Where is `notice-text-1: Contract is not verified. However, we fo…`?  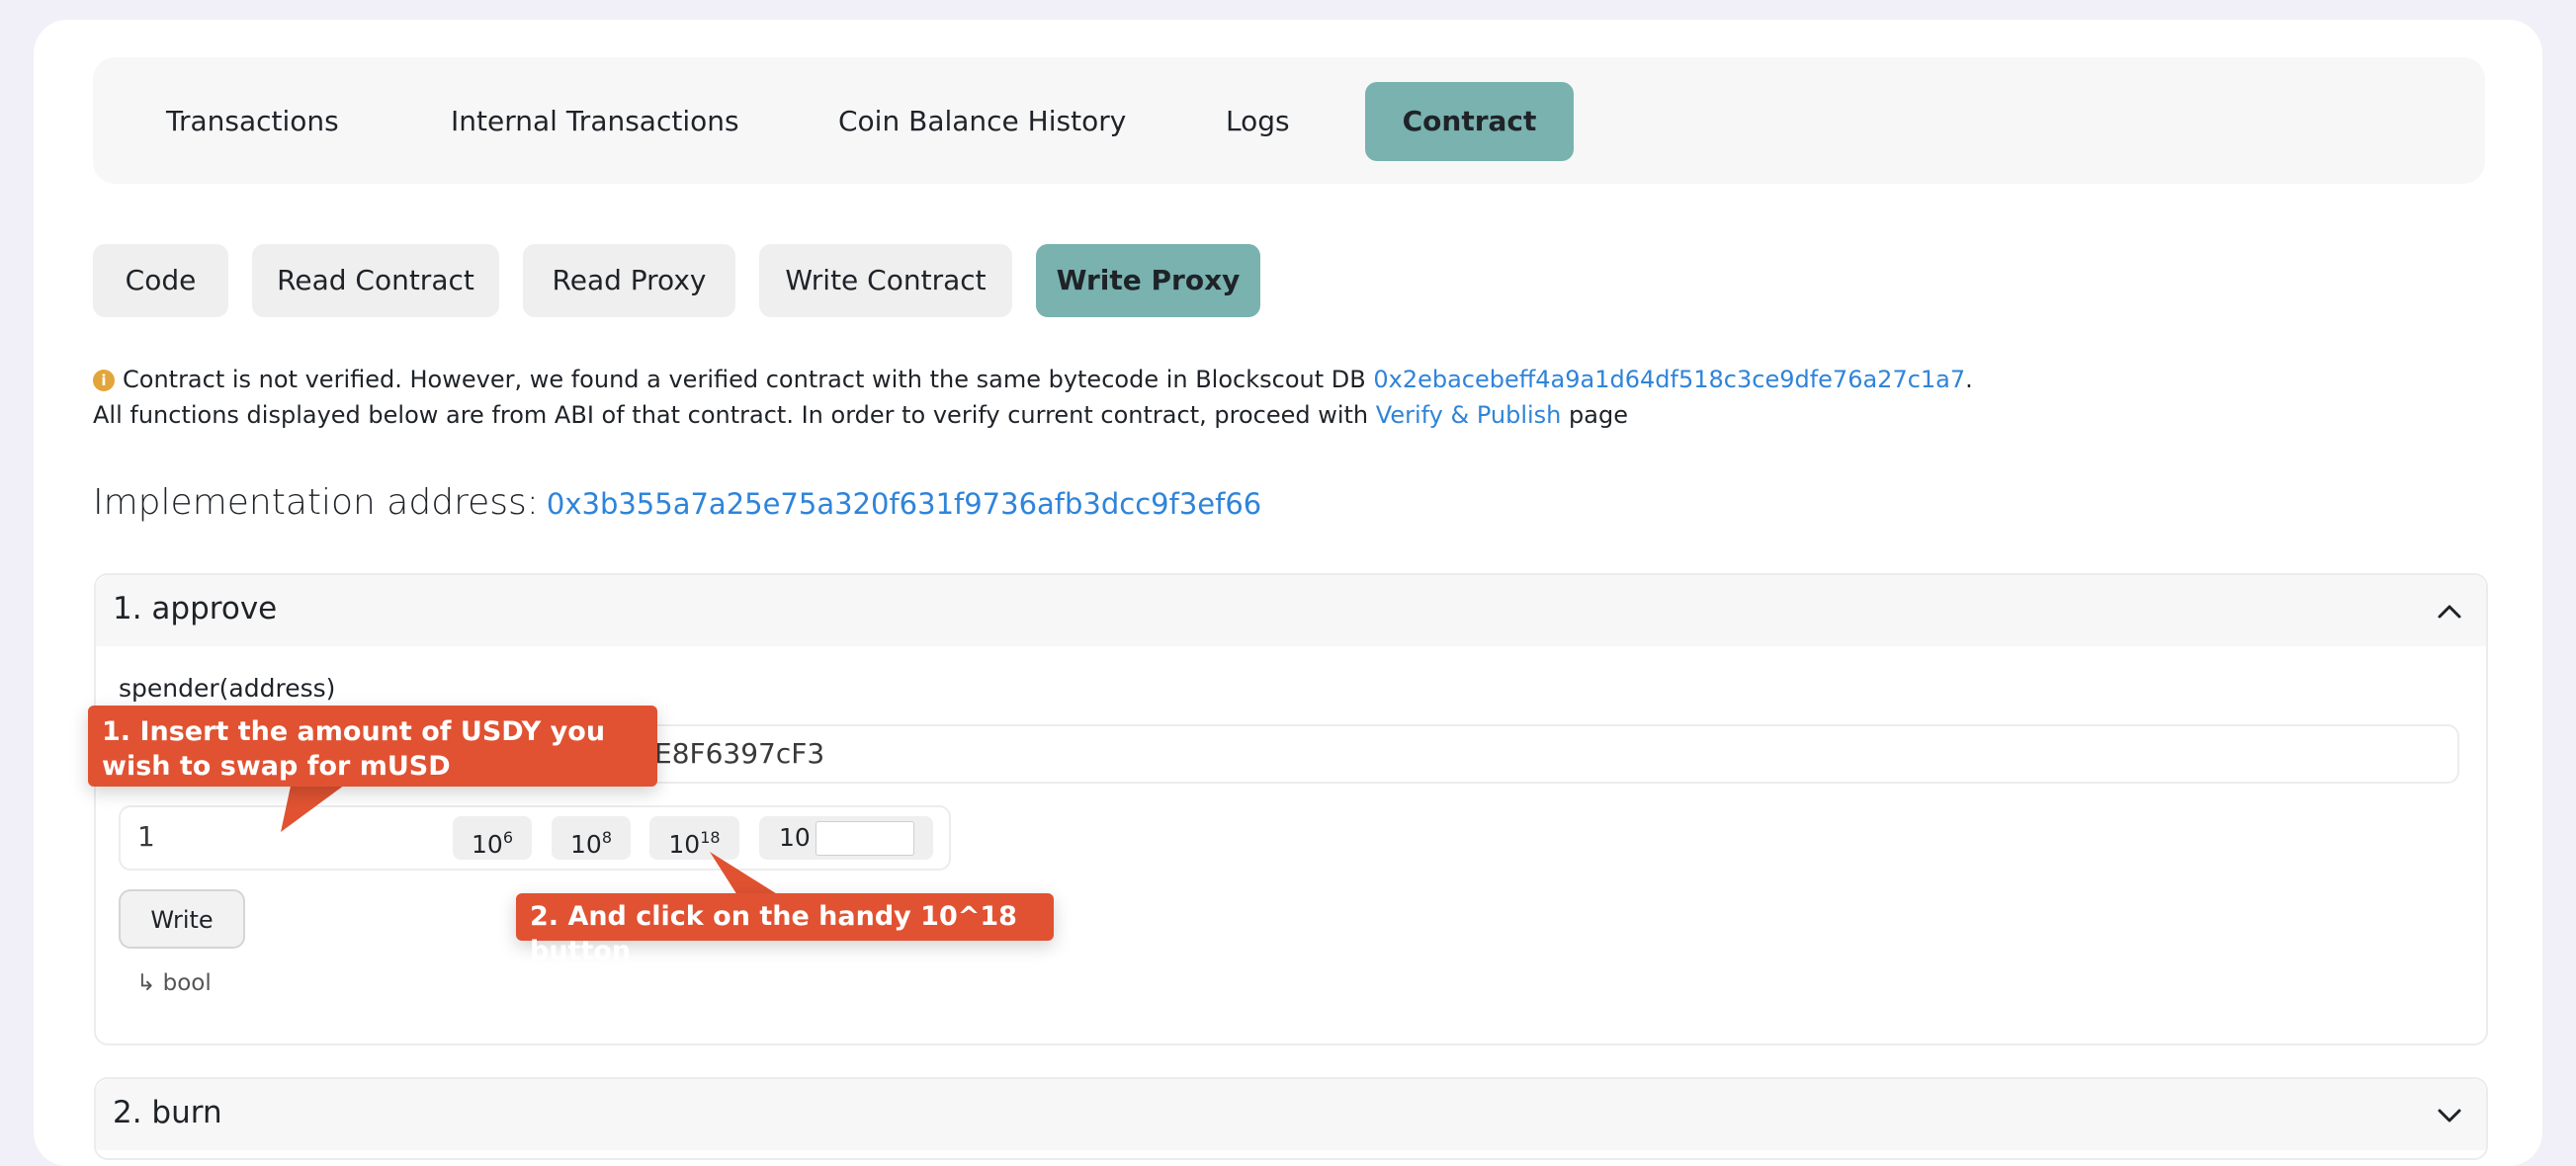
notice-text-1: Contract is not verified. However, we fo… is located at coordinates (744, 379).